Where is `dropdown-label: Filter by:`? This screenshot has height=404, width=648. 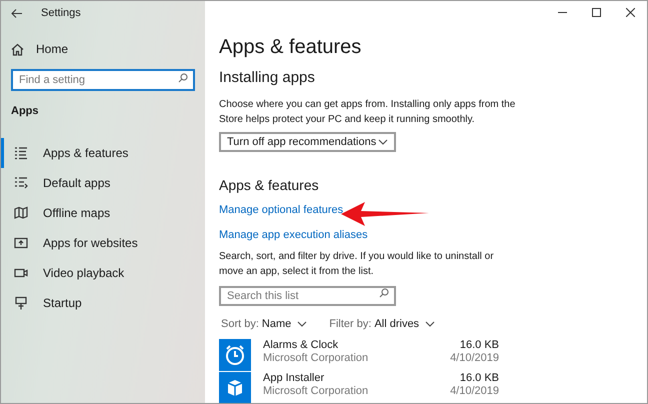 dropdown-label: Filter by: is located at coordinates (350, 324).